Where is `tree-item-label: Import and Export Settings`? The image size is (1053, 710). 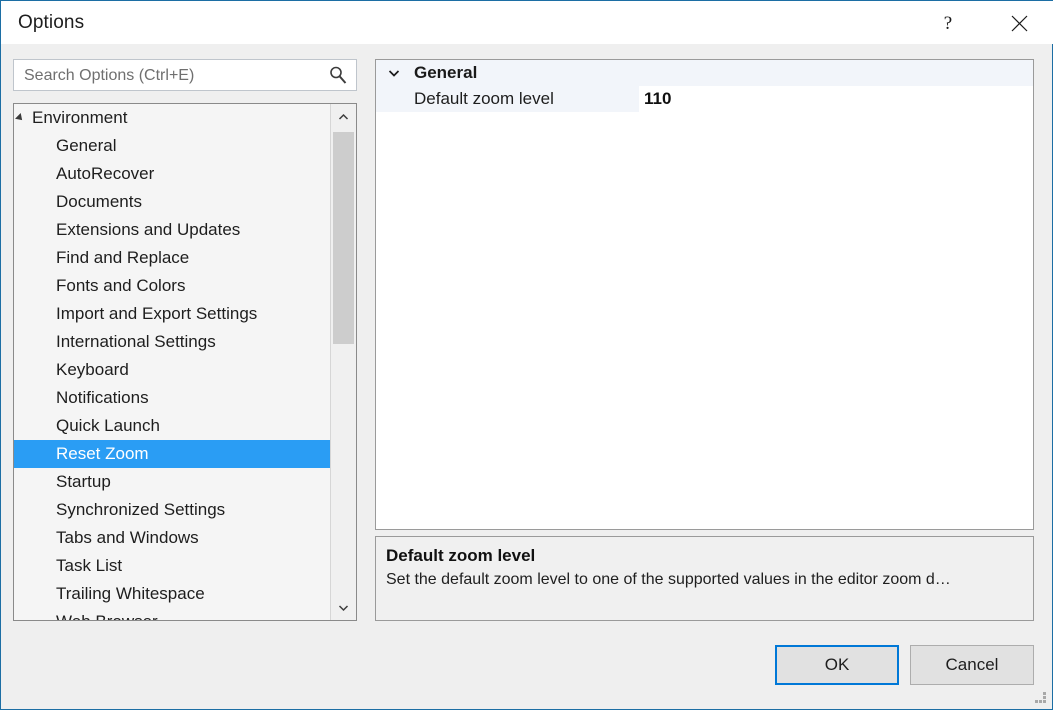
tree-item-label: Import and Export Settings is located at coordinates (157, 313).